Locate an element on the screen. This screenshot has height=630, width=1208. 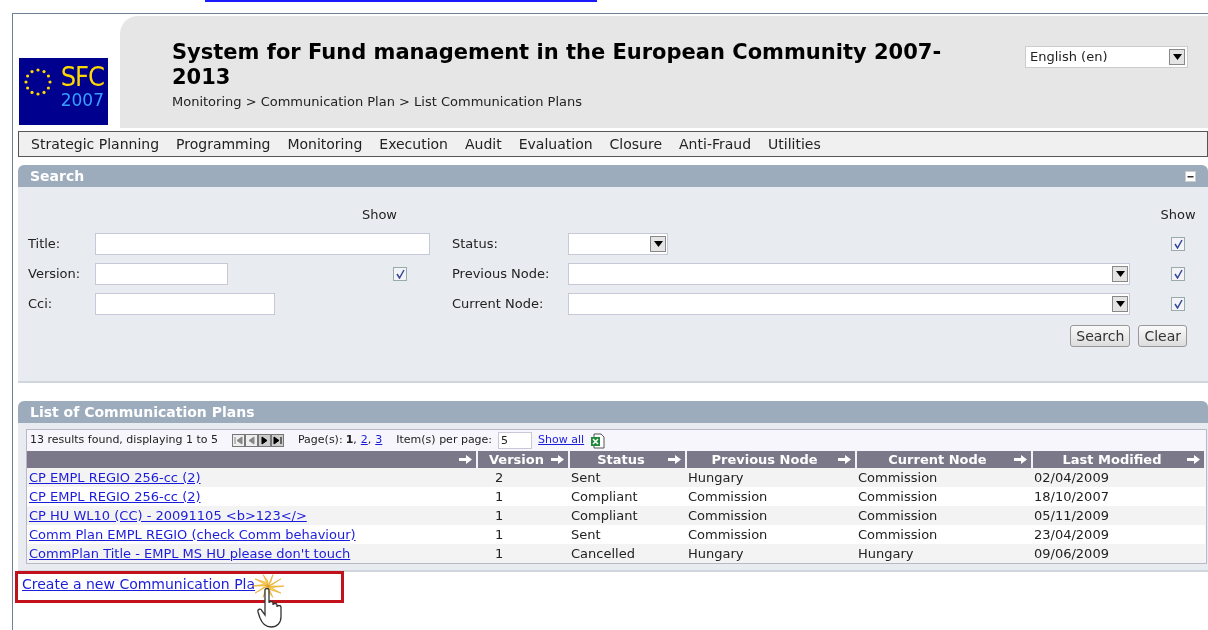
table-cell: 09/06/2009 is located at coordinates (1071, 553).